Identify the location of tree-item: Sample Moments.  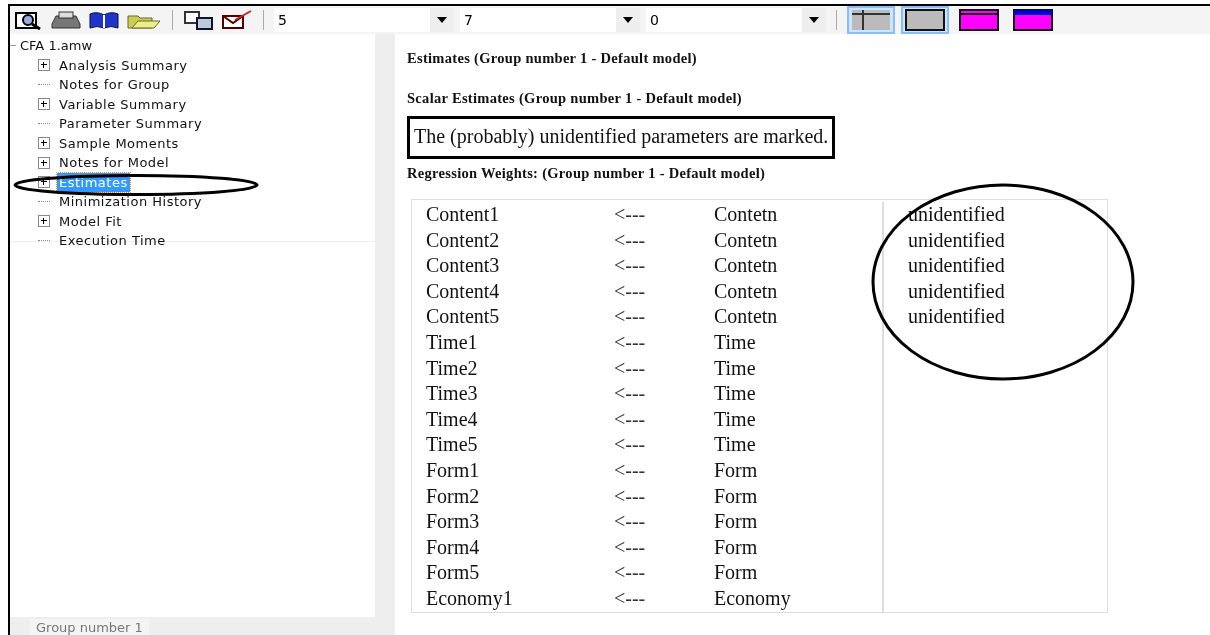
(119, 143).